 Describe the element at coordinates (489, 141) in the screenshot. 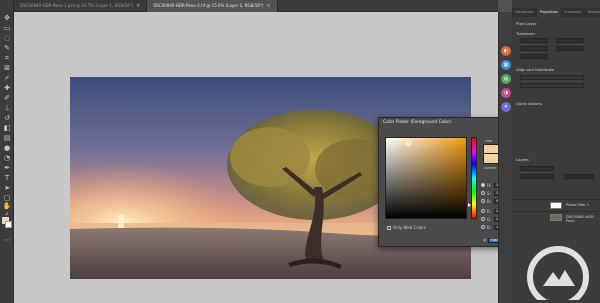

I see `new-color-label: new` at that location.